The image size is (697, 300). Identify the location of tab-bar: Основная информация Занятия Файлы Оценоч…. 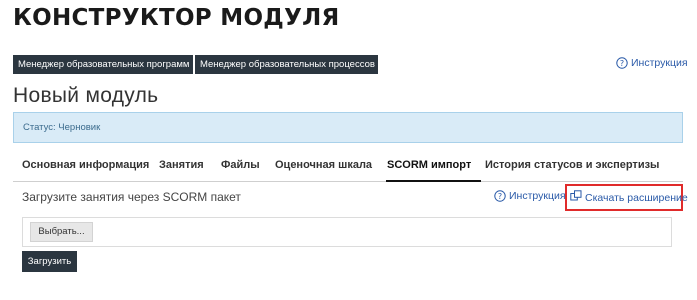
(348, 166).